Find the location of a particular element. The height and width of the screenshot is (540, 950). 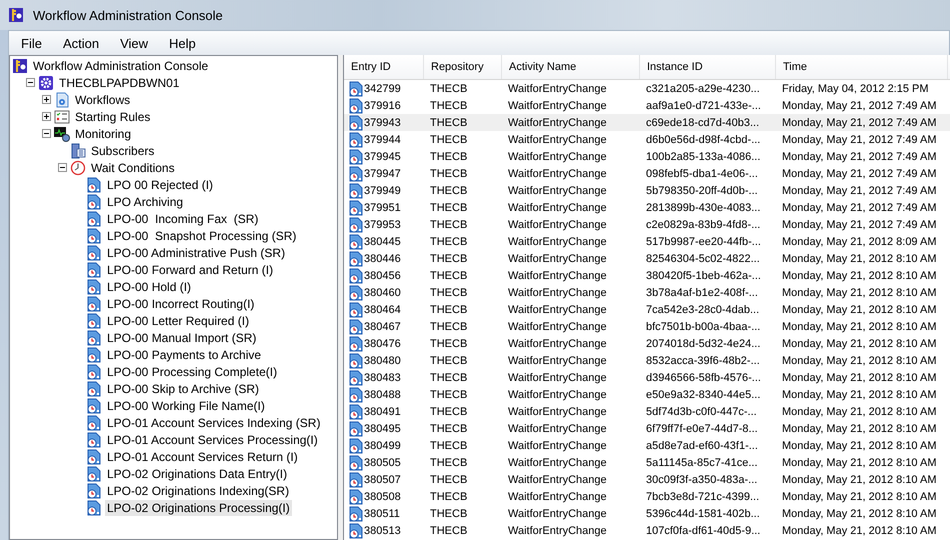

server-icon is located at coordinates (78, 150).